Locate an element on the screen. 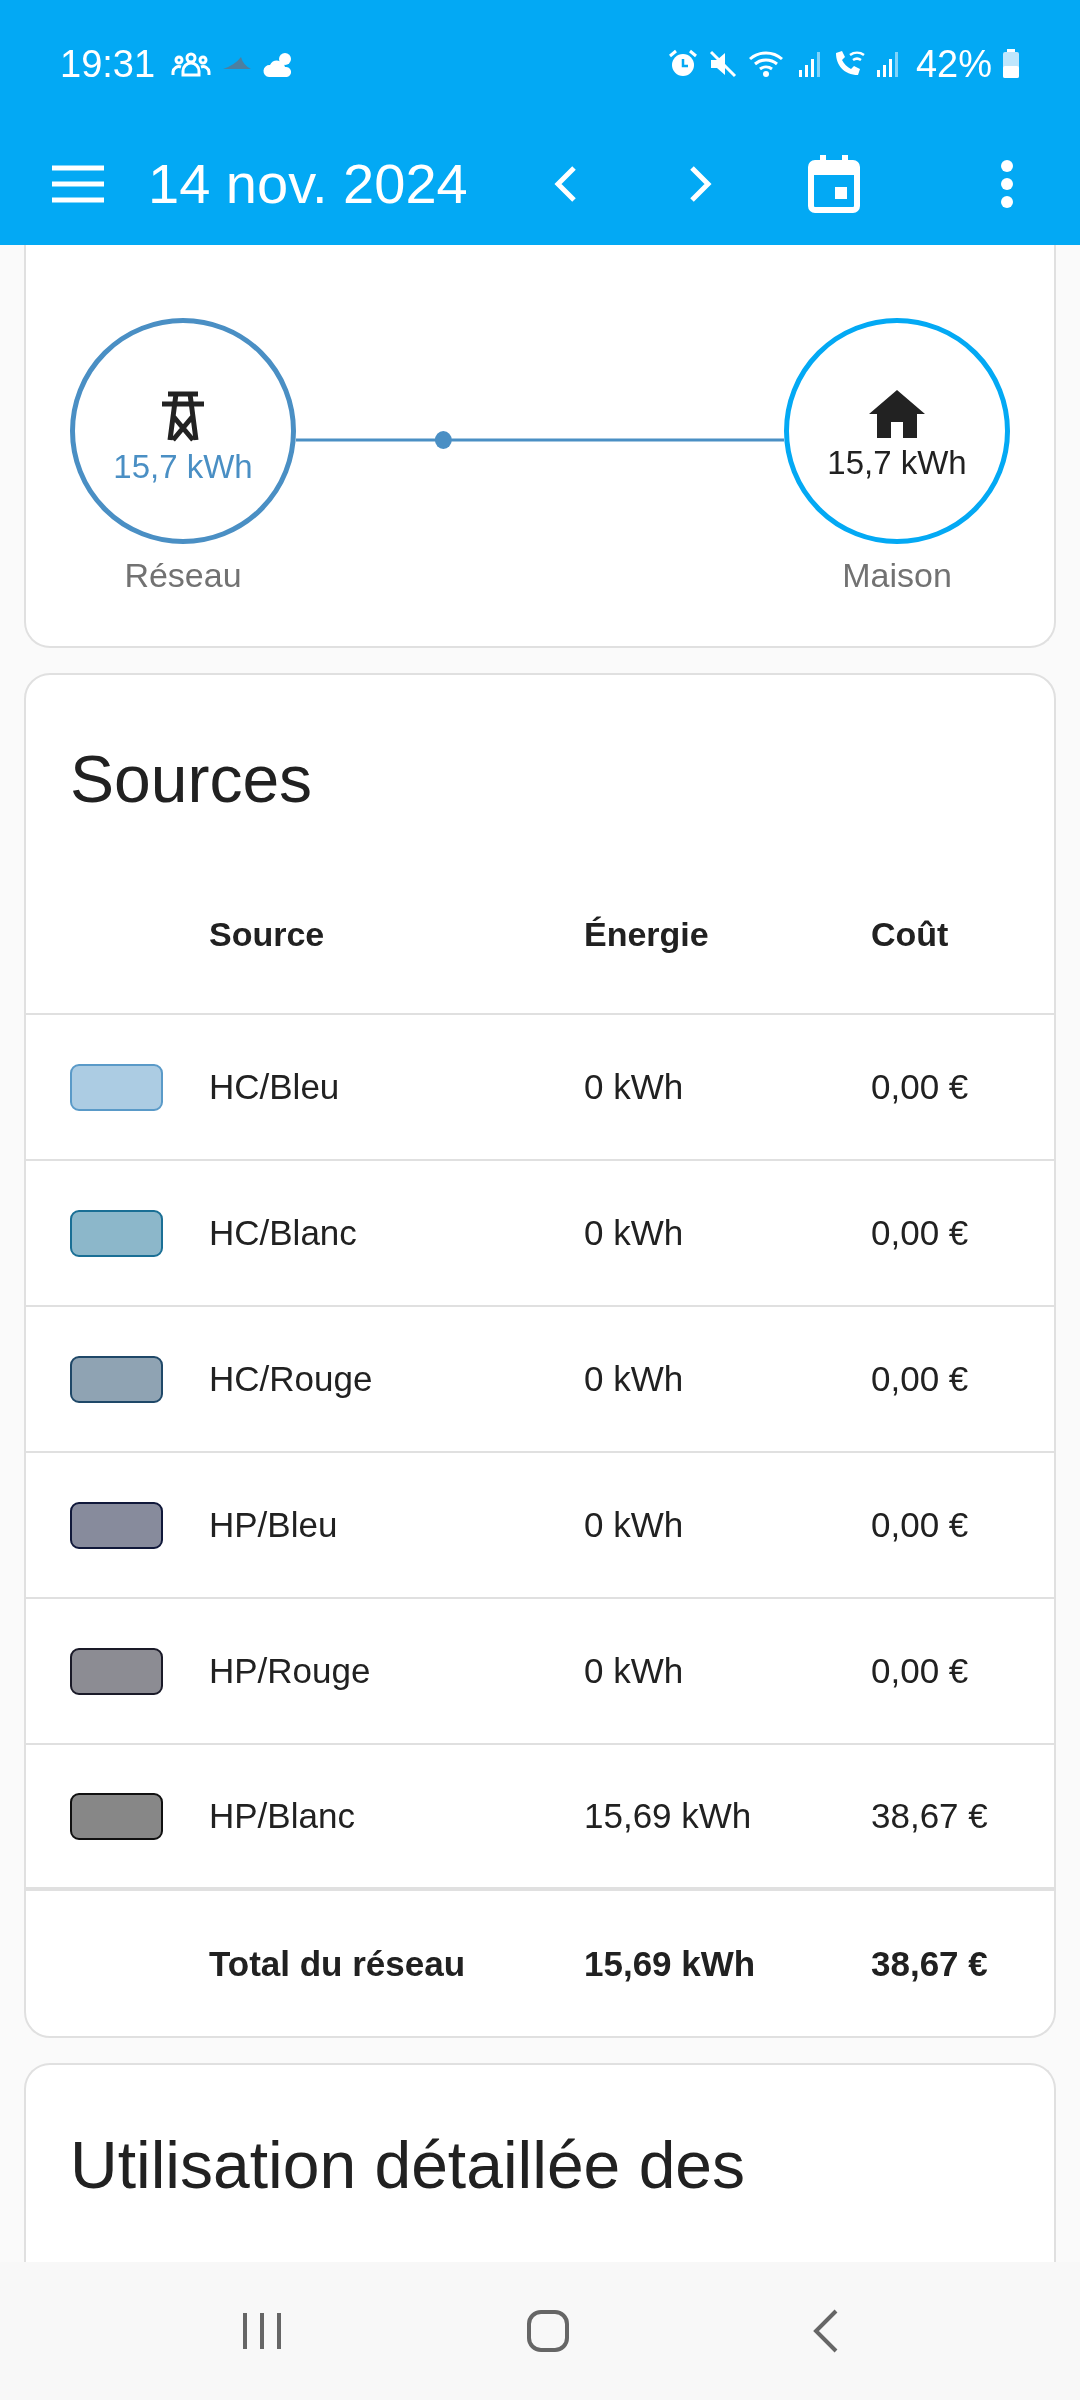 Image resolution: width=1080 pixels, height=2400 pixels. table-cell-text: HP/Blanc is located at coordinates (282, 1816).